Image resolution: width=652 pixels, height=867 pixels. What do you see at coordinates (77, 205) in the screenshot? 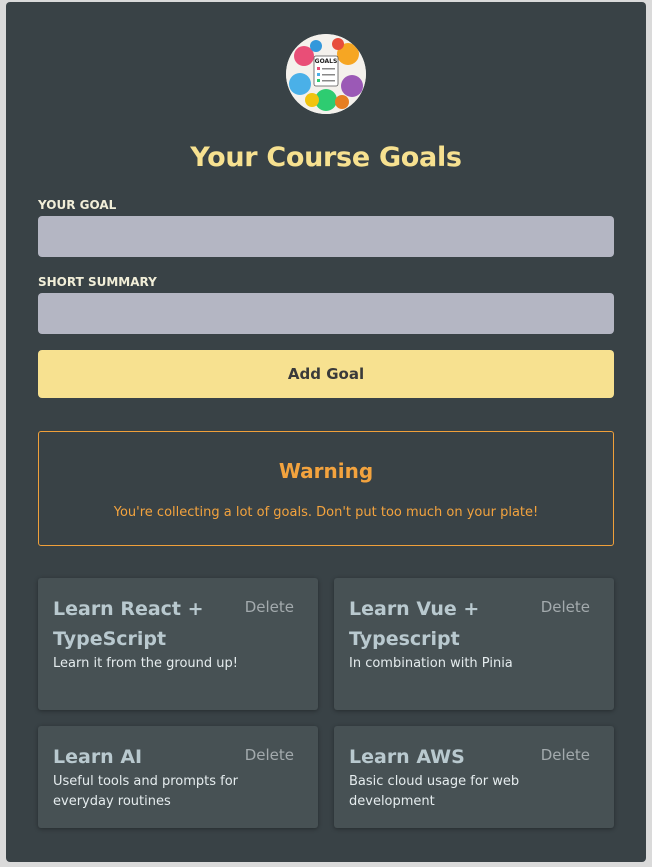
I see `goal-field-label: YOUR GOAL` at bounding box center [77, 205].